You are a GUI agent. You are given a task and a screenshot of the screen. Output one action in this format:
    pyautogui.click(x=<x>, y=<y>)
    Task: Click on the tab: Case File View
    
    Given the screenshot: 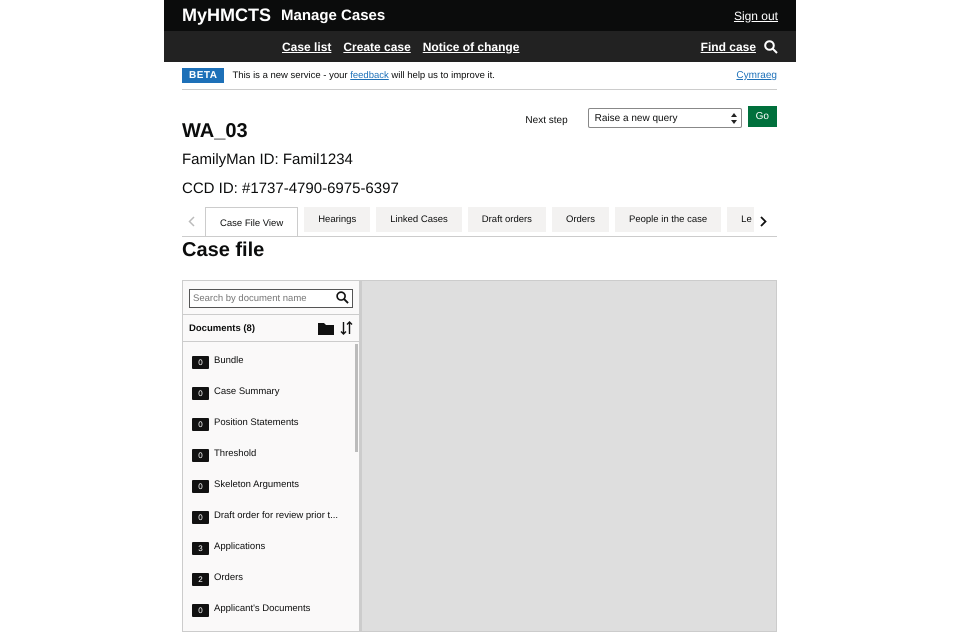 What is the action you would take?
    pyautogui.click(x=251, y=221)
    